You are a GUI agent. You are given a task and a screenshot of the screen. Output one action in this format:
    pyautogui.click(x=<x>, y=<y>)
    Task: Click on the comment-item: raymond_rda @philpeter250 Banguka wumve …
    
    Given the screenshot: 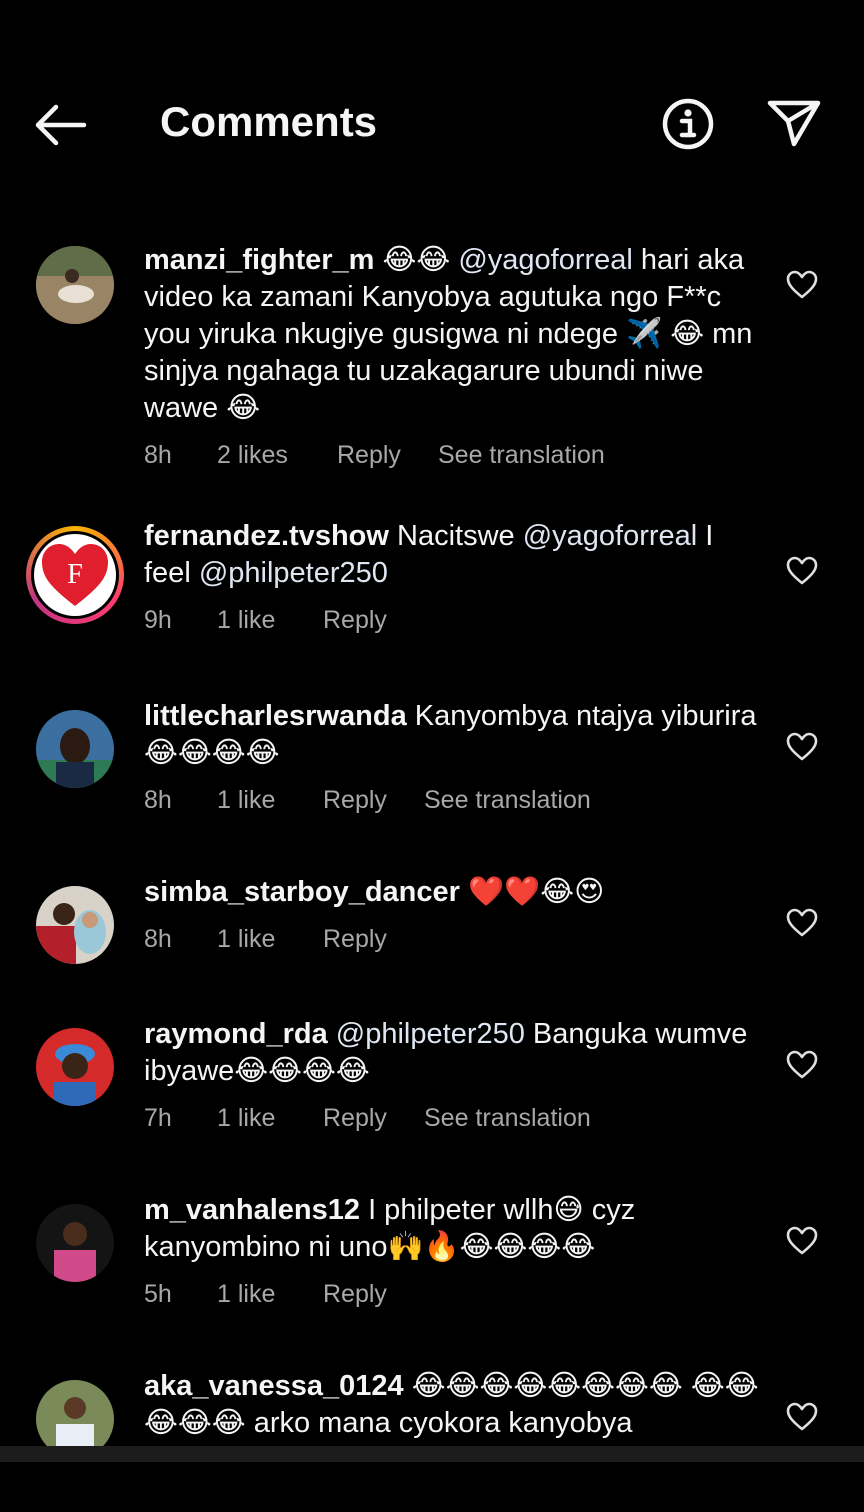 What is the action you would take?
    pyautogui.click(x=432, y=1107)
    